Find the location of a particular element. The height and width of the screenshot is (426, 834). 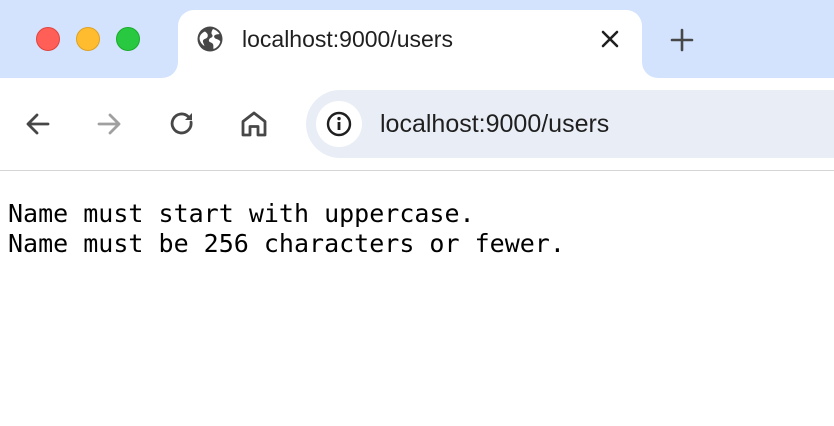

globe-icon is located at coordinates (210, 39).